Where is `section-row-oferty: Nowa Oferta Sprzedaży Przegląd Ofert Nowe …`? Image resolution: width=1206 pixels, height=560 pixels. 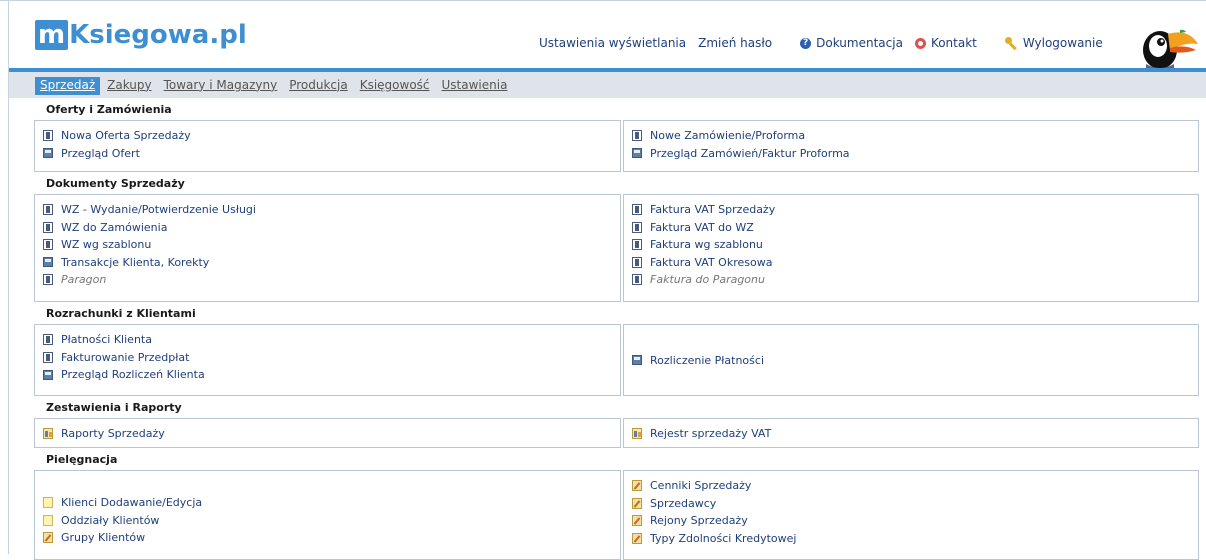
section-row-oferty: Nowa Oferta Sprzedaży Przegląd Ofert Nowe … is located at coordinates (616, 146).